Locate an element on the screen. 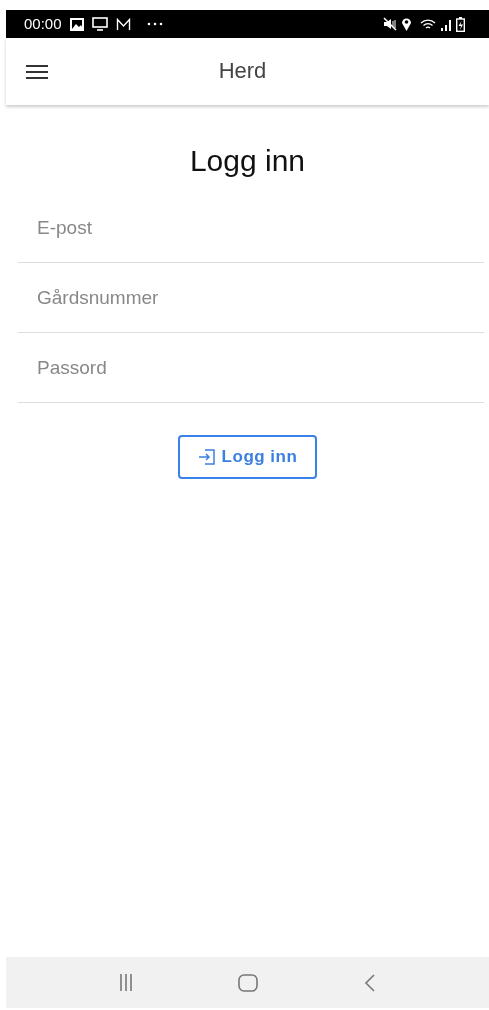 This screenshot has height=1010, width=489. battery-icon is located at coordinates (460, 24).